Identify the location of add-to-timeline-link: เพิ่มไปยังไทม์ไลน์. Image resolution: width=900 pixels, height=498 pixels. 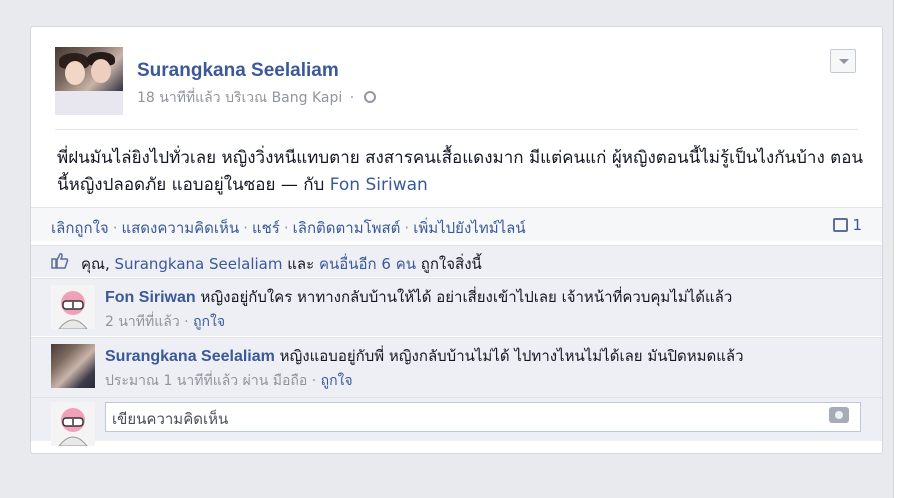
(469, 228).